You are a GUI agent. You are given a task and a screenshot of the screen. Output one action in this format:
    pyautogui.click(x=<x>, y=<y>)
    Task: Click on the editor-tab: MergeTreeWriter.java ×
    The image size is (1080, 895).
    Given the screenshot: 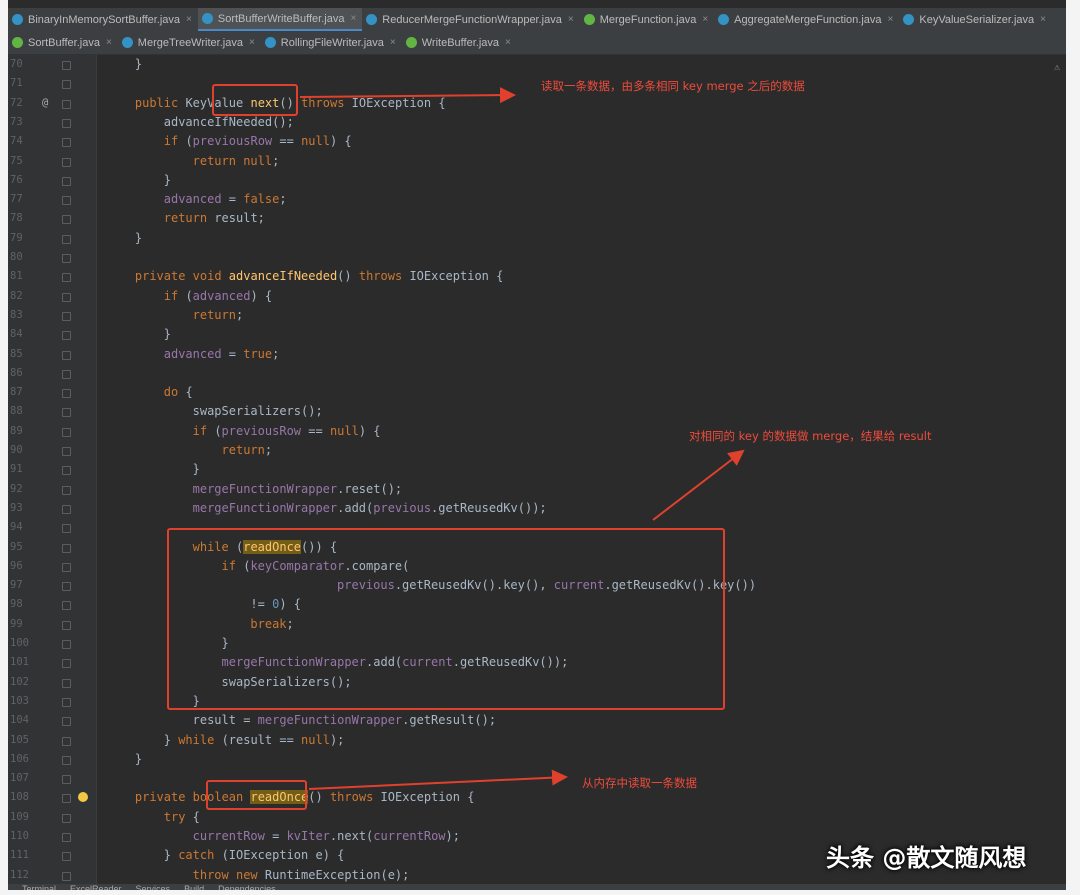 What is the action you would take?
    pyautogui.click(x=189, y=42)
    